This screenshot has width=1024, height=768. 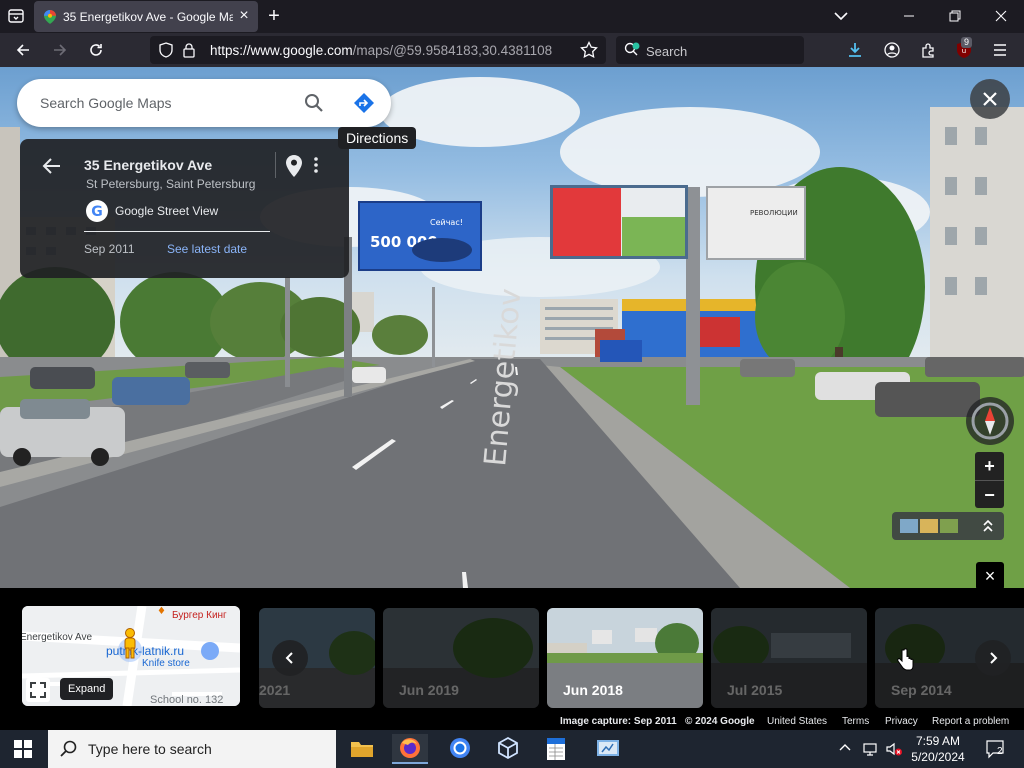 I want to click on more-options-icon, so click(x=316, y=167).